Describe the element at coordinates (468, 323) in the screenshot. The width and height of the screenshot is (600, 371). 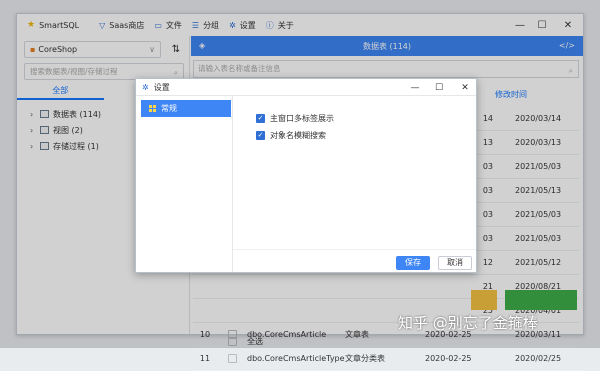
I see `watermark: 知乎 @别忘了金箍棒` at that location.